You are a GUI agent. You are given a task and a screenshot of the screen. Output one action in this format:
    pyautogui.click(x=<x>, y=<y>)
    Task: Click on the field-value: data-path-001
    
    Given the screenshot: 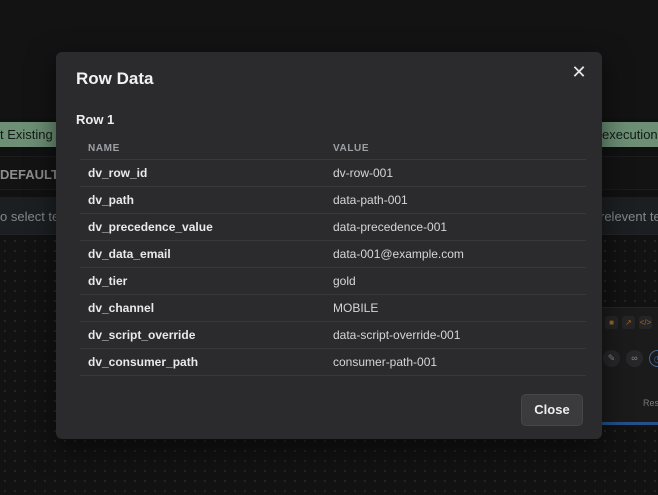 What is the action you would take?
    pyautogui.click(x=454, y=200)
    